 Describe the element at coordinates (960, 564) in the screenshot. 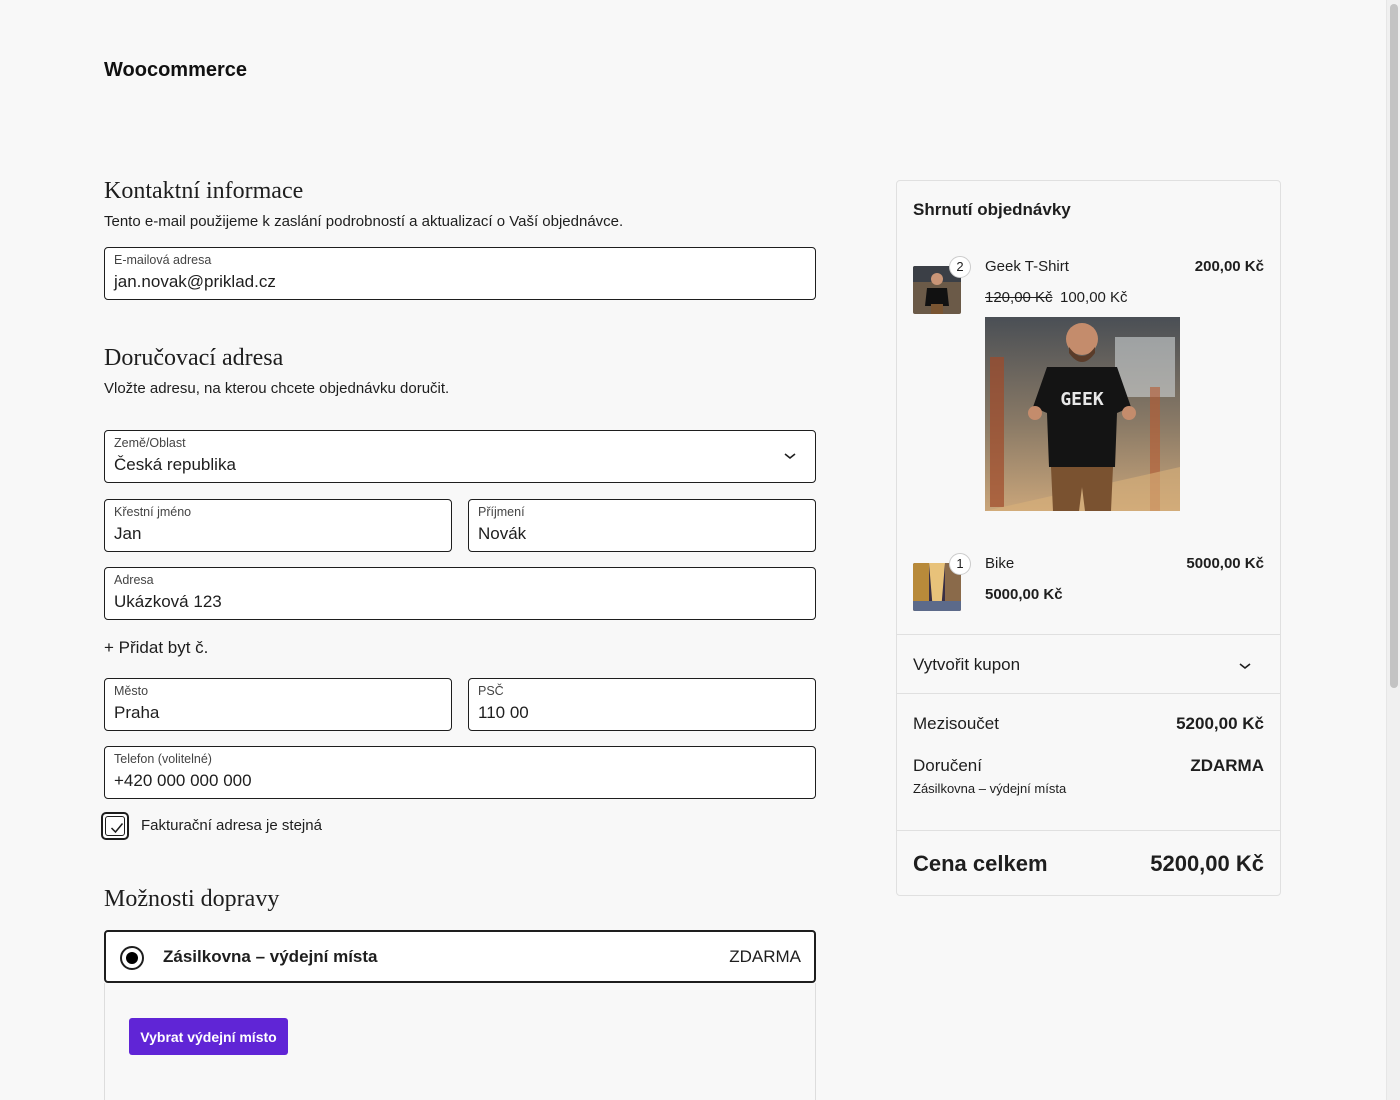

I see `bike-quantity-badge: 1` at that location.